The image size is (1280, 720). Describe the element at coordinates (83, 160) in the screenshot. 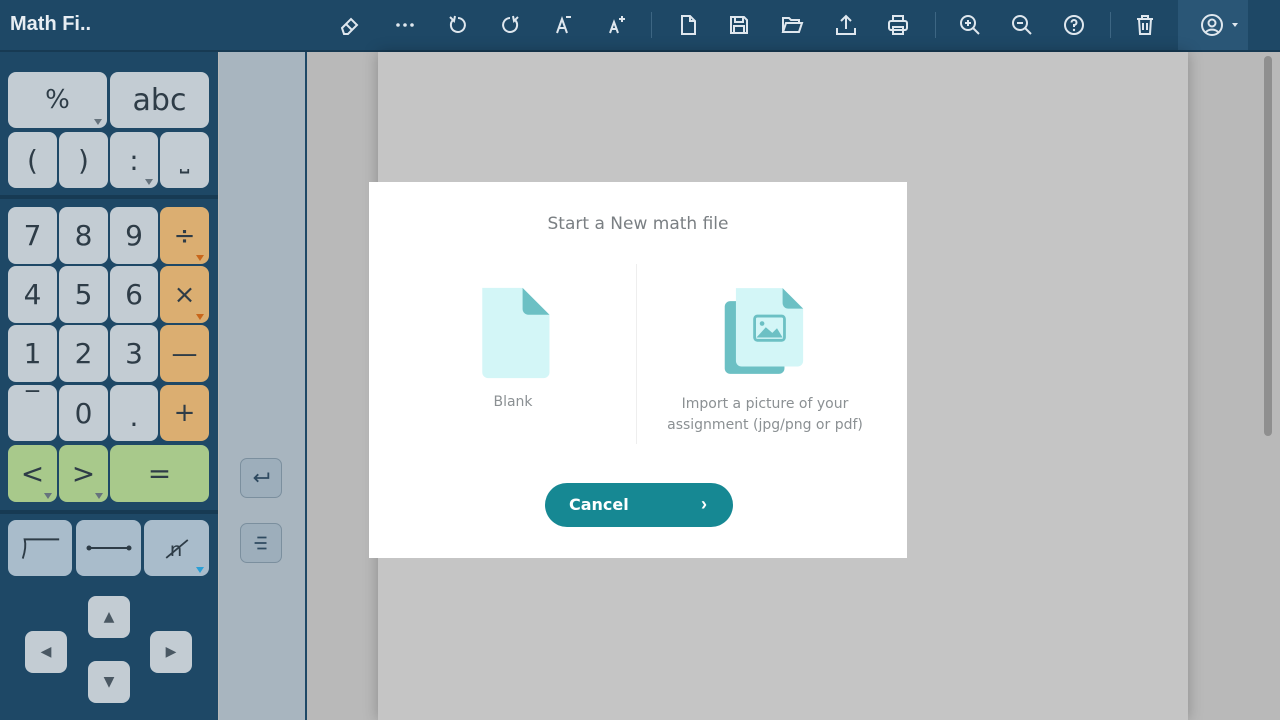

I see `key-close-paren: )` at that location.